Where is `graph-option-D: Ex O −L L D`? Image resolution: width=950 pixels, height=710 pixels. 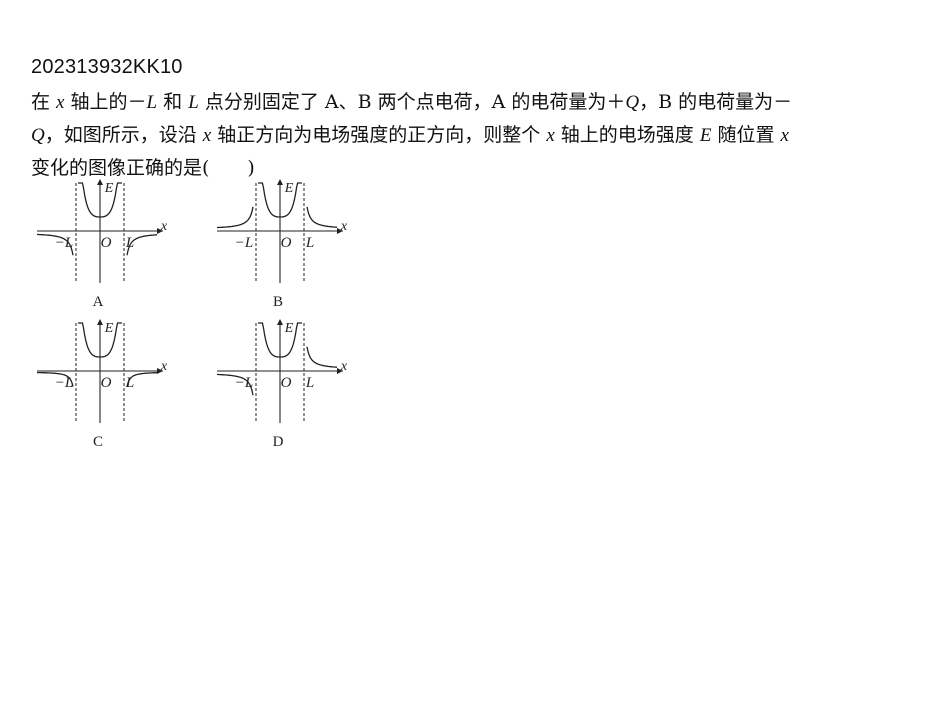 graph-option-D: Ex O −L L D is located at coordinates (282, 384).